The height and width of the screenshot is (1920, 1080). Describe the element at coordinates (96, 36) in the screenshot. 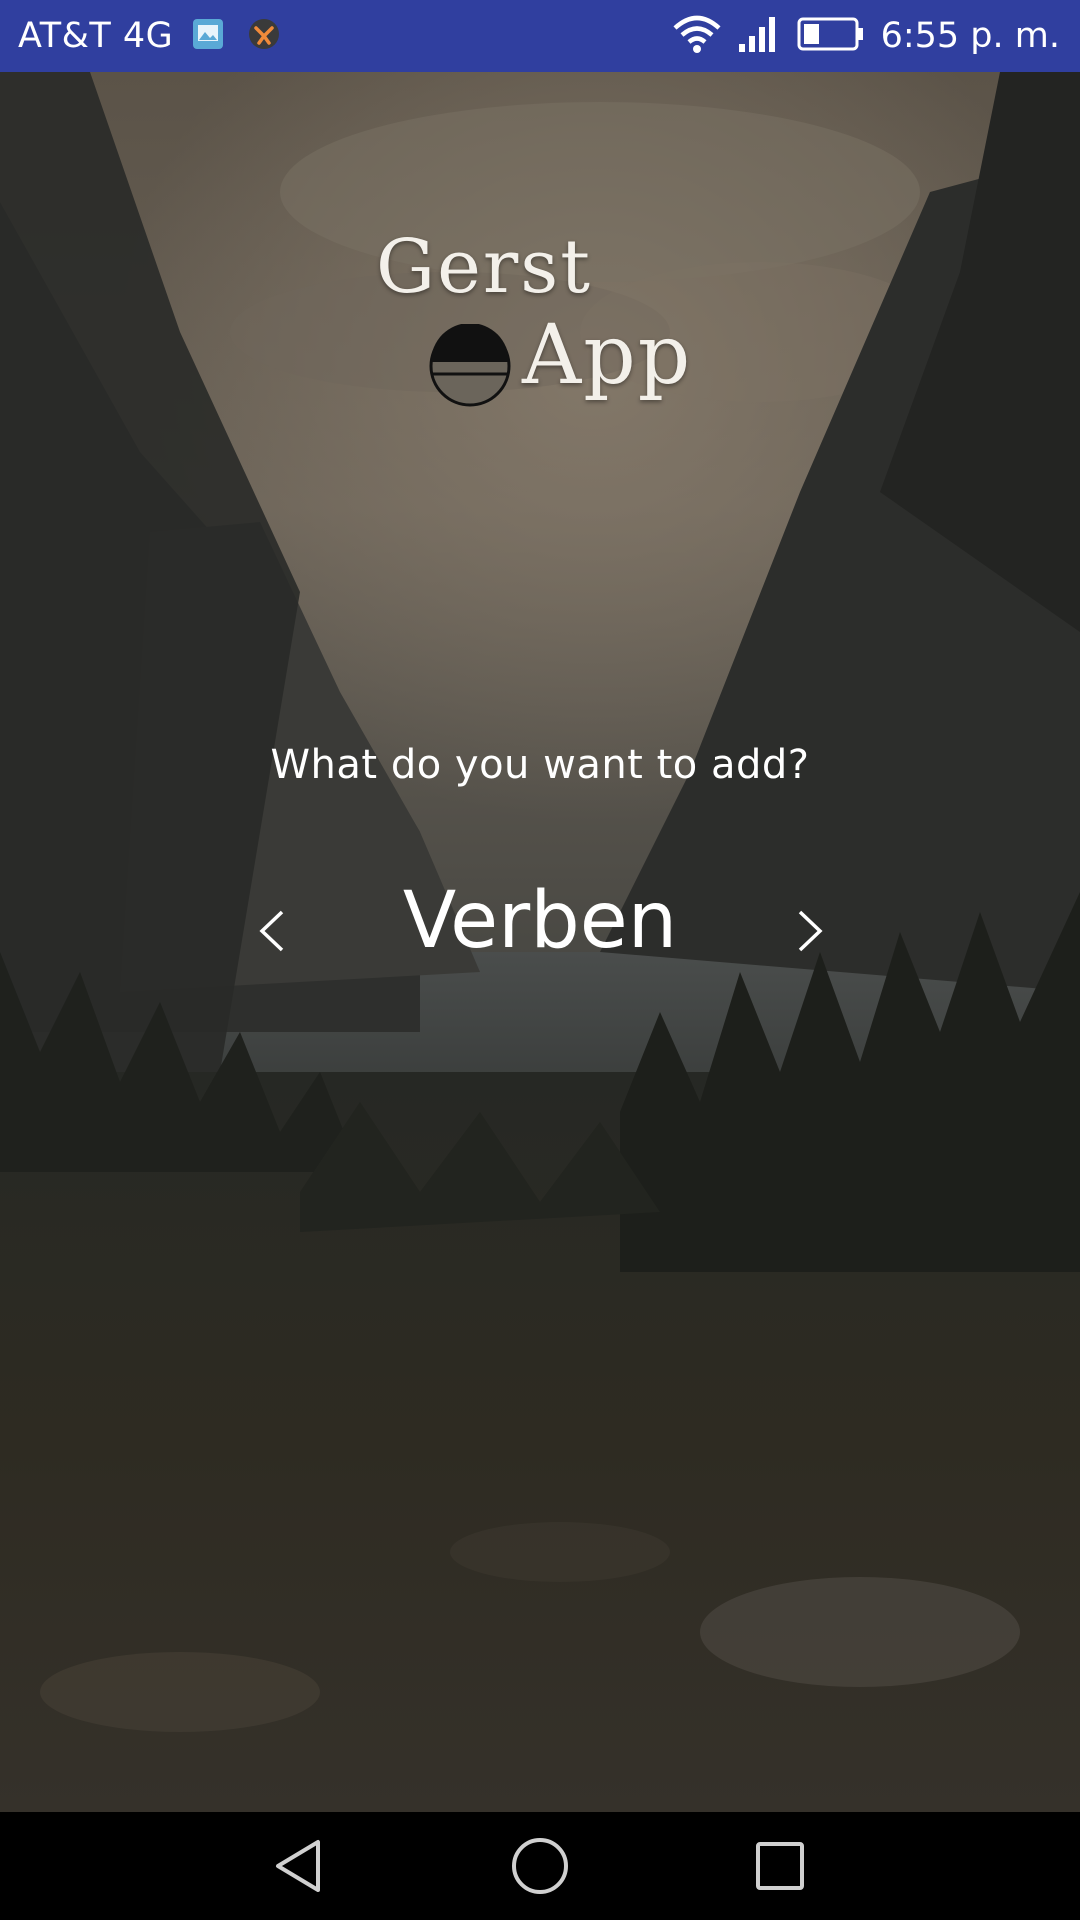

I see `carrier-label: AT&T 4G` at that location.